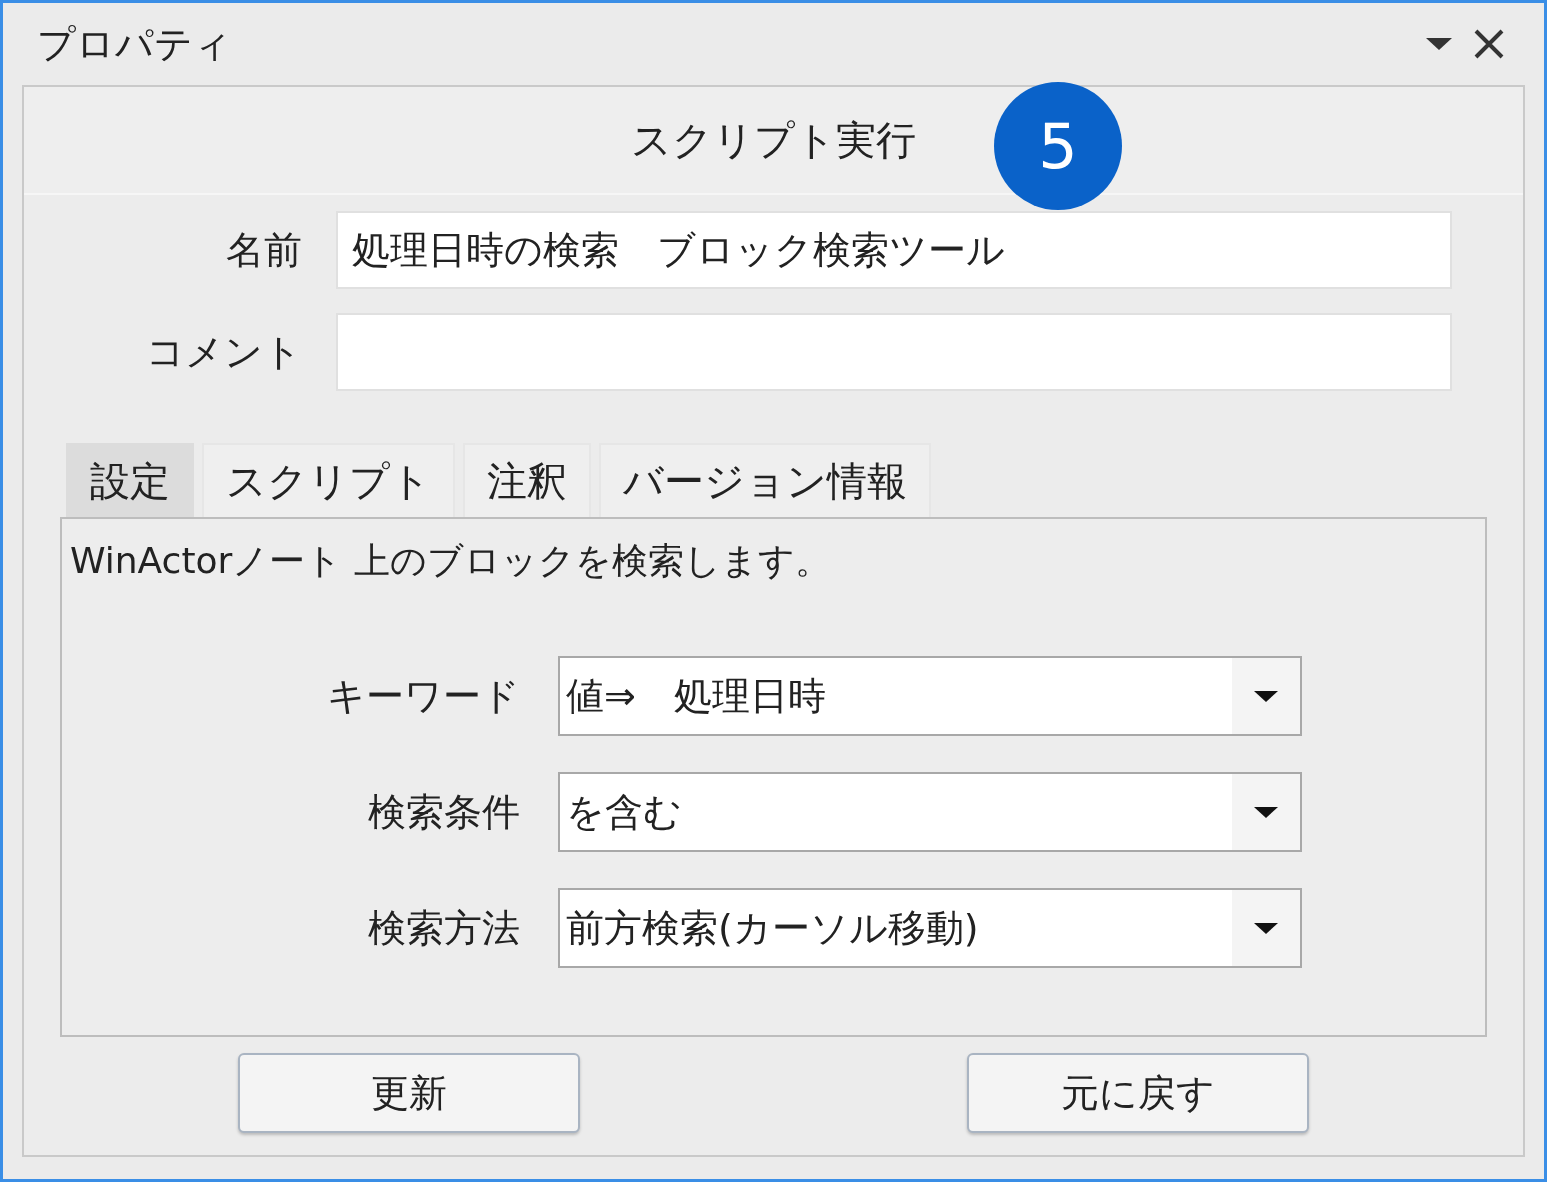  Describe the element at coordinates (328, 480) in the screenshot. I see `tab: スクリプト` at that location.